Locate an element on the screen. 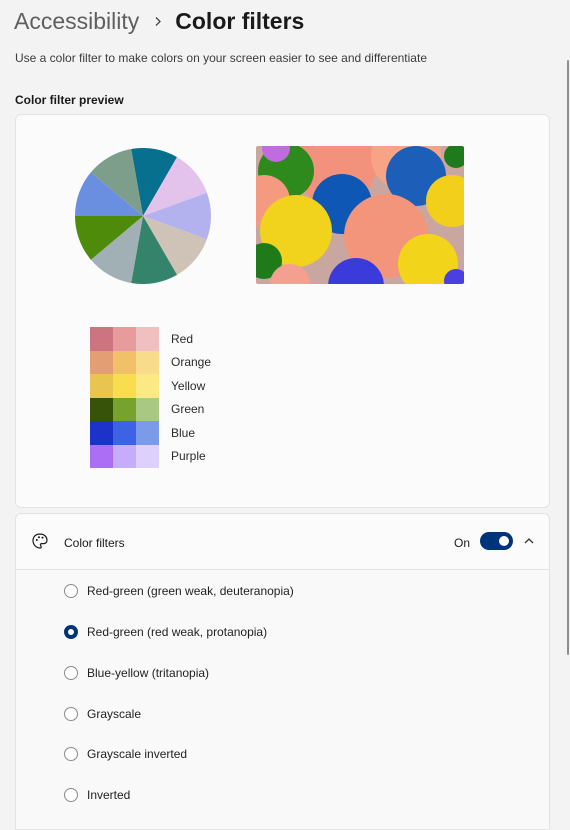  color-wheel-pie is located at coordinates (143, 216).